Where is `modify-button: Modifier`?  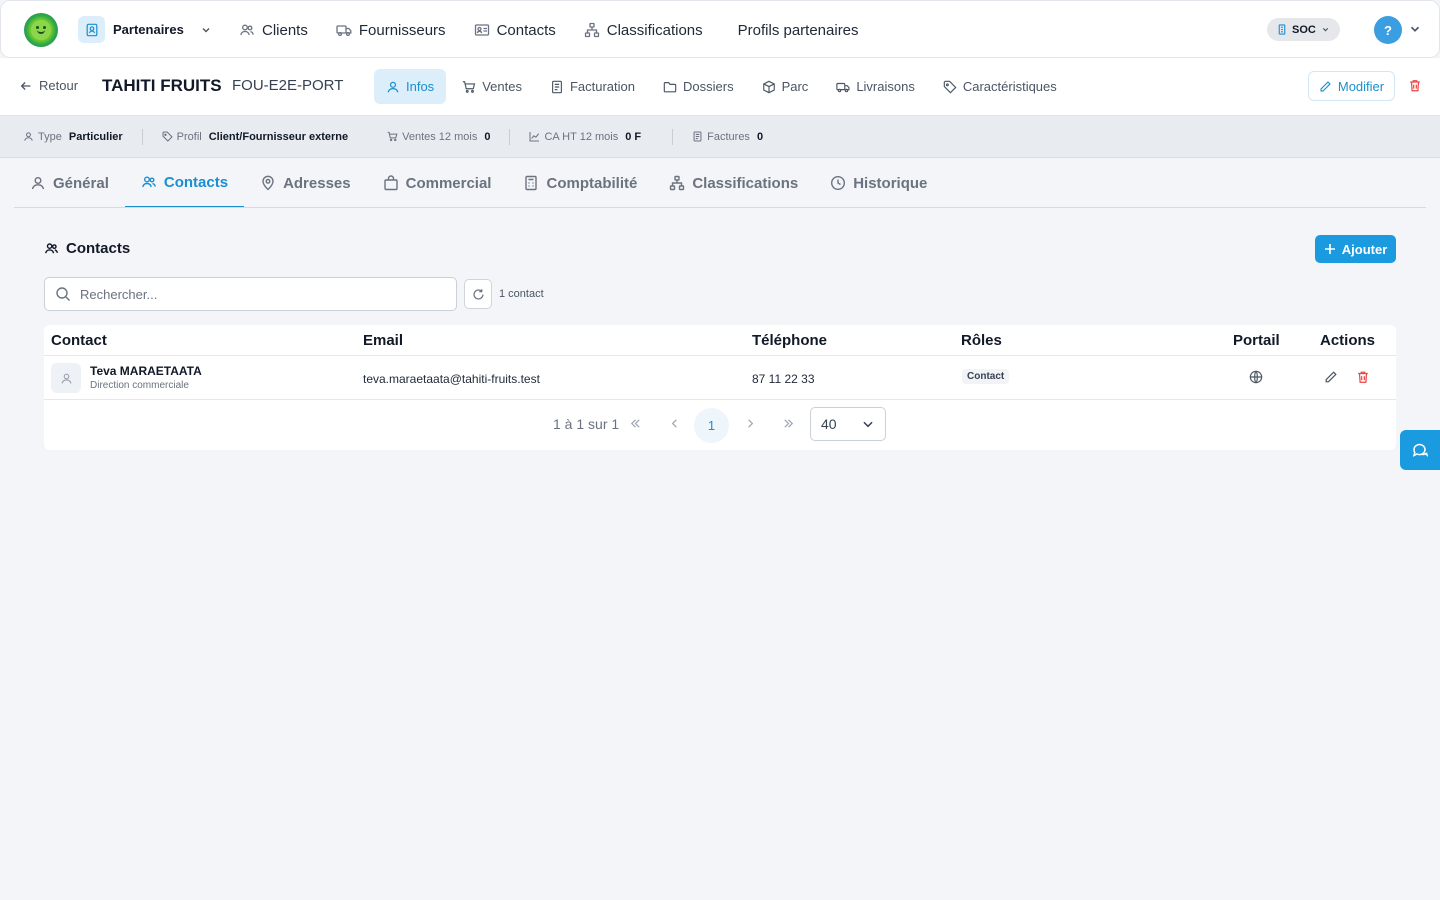 modify-button: Modifier is located at coordinates (1351, 86).